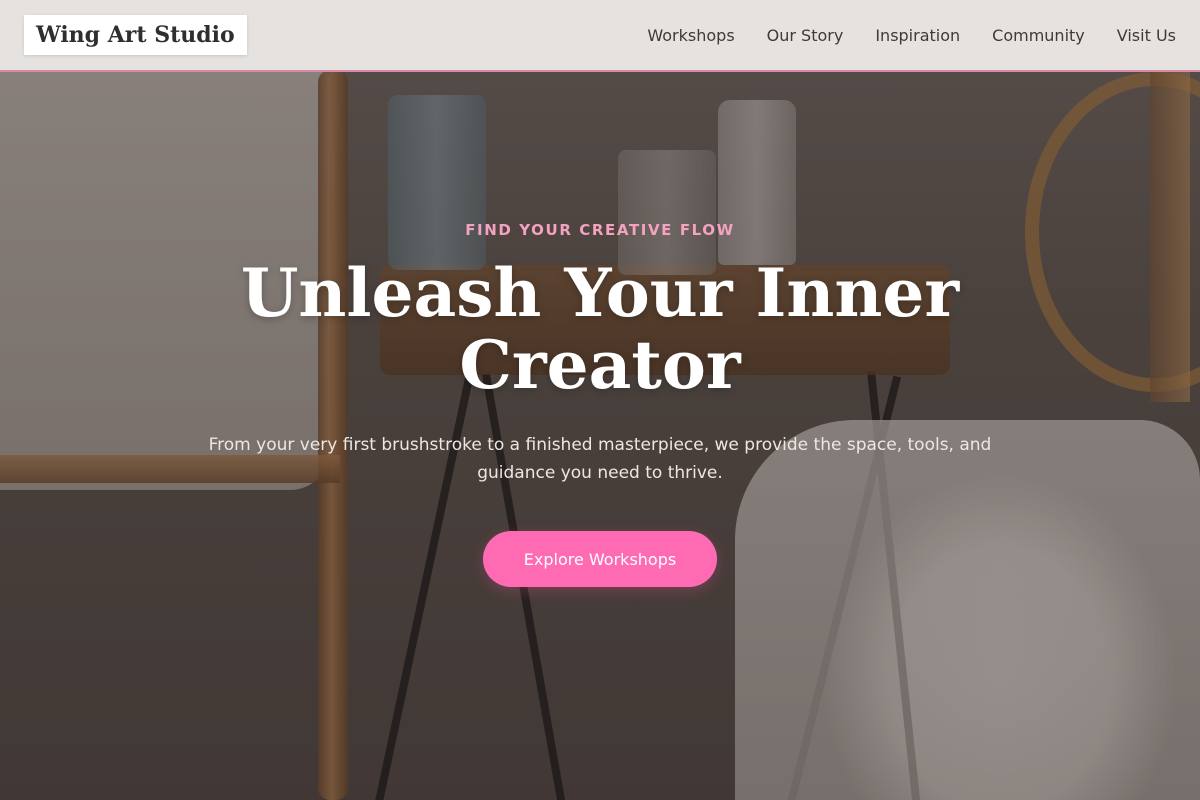  Describe the element at coordinates (600, 230) in the screenshot. I see `hero-eyebrow: FIND YOUR CREATIVE FLOW` at that location.